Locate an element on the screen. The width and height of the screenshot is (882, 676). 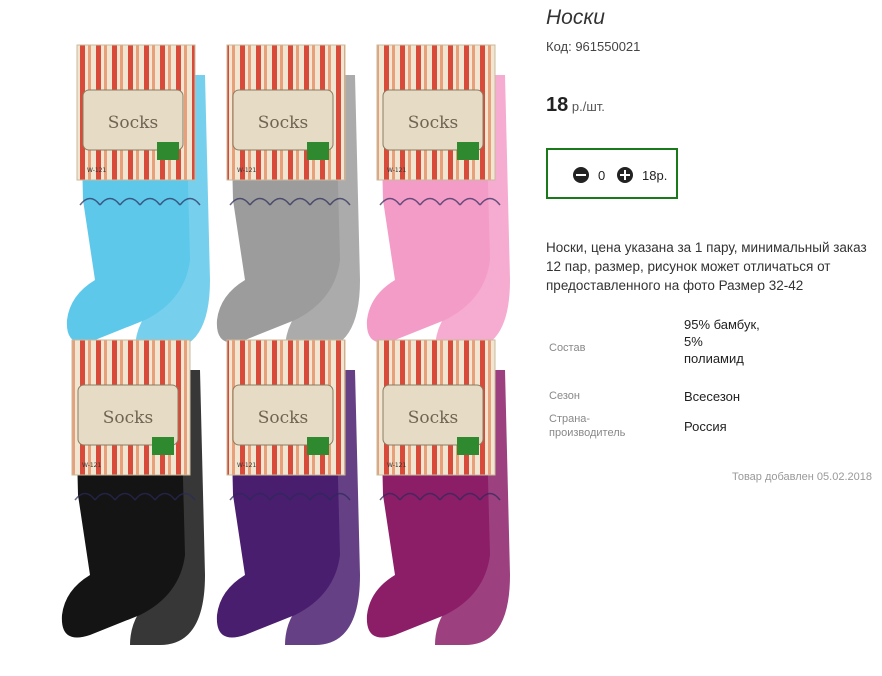
product-code: Код: 961550021 is located at coordinates (593, 46).